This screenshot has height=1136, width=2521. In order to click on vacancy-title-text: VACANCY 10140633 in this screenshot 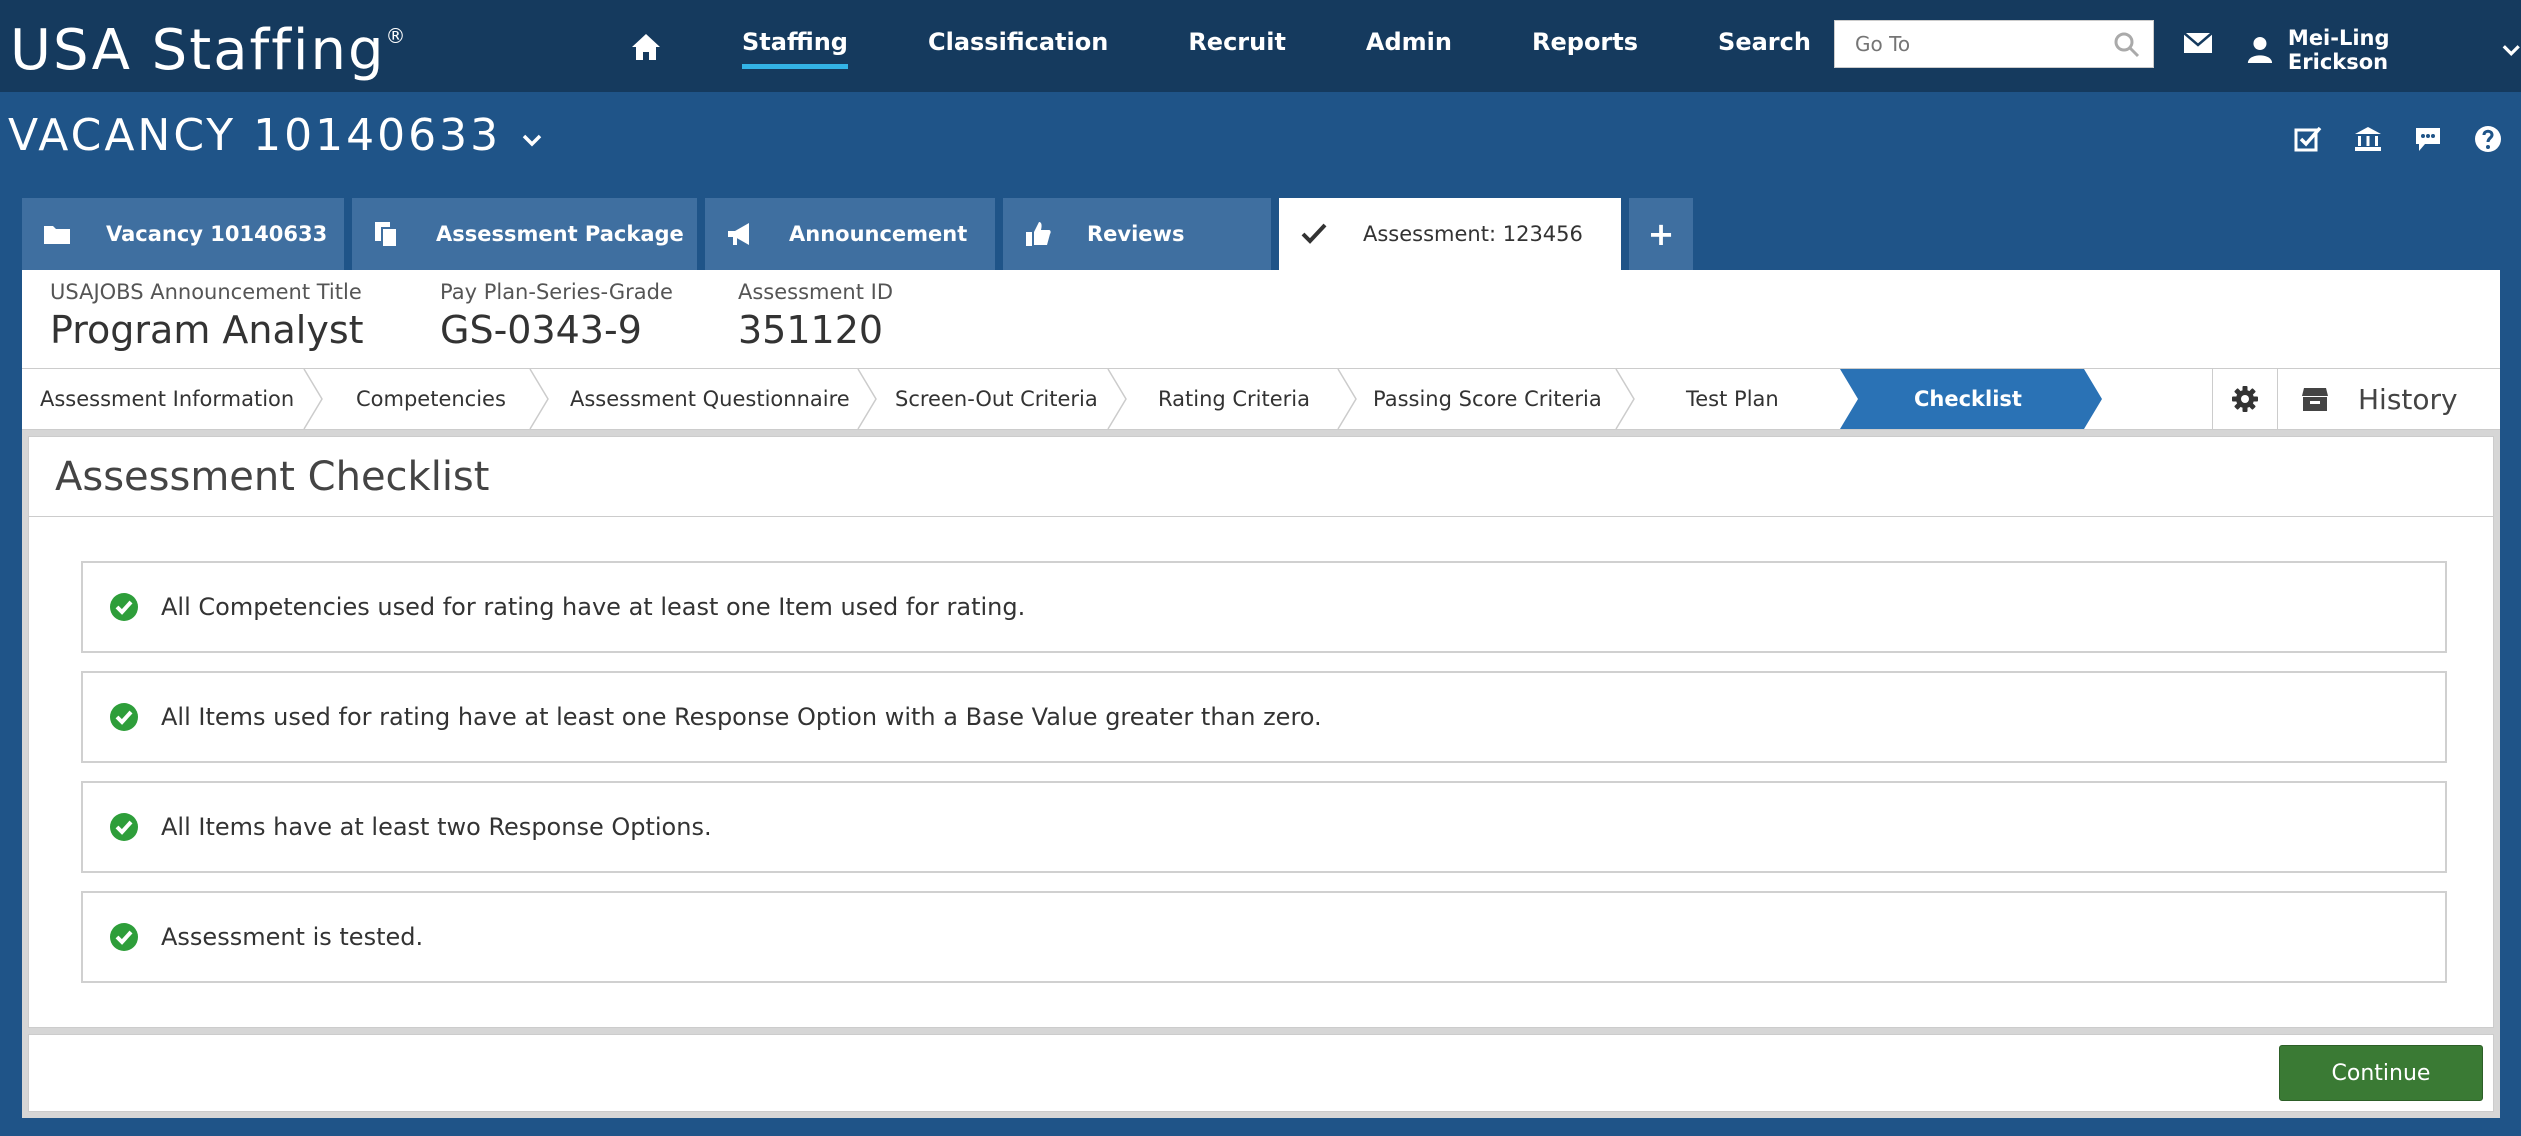, I will do `click(255, 135)`.